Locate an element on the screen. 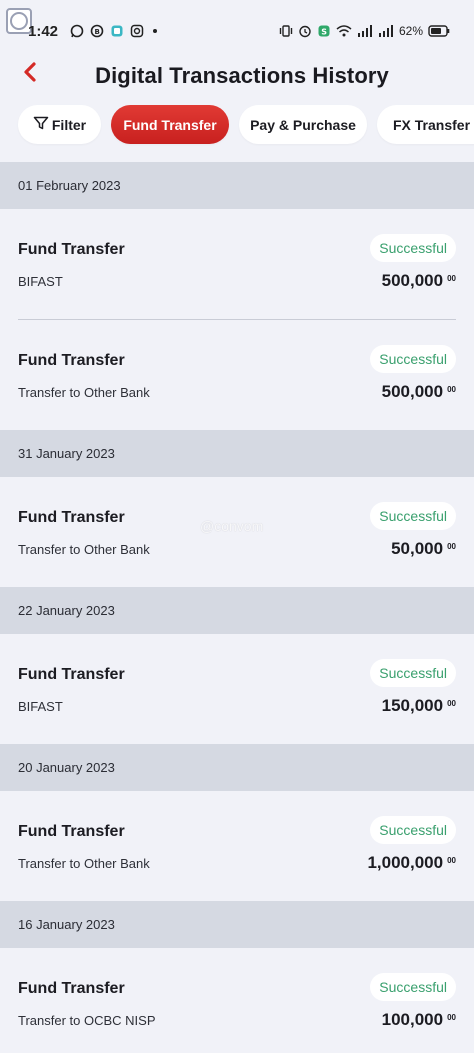 This screenshot has width=474, height=1053. app-header: Digital Transactions History is located at coordinates (237, 76).